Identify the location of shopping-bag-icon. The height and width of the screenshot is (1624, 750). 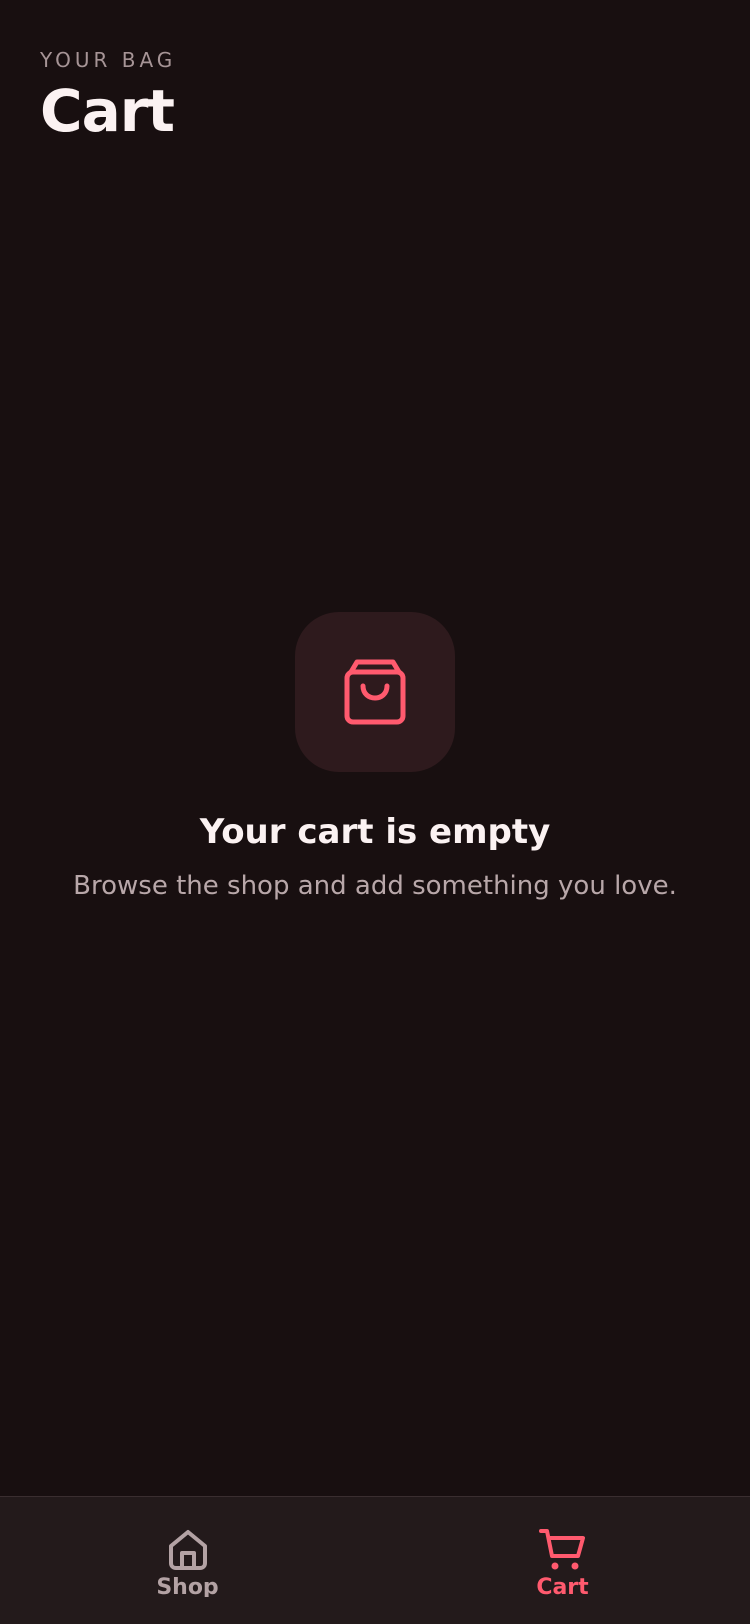
(375, 692).